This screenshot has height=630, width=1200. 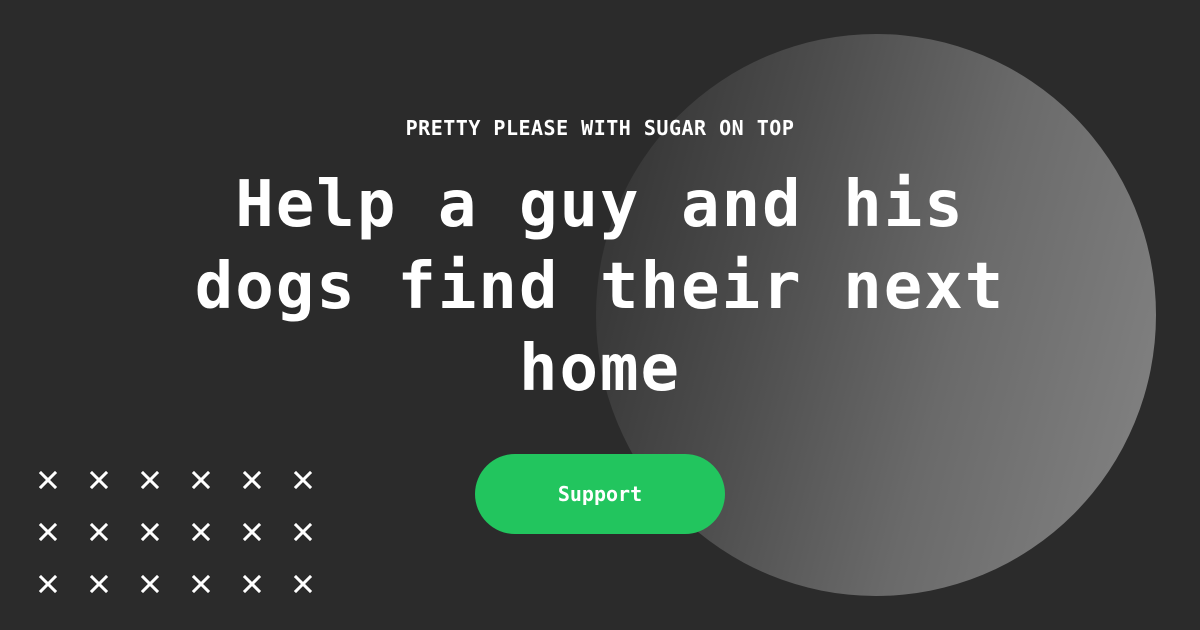 What do you see at coordinates (600, 494) in the screenshot?
I see `support-button: Support` at bounding box center [600, 494].